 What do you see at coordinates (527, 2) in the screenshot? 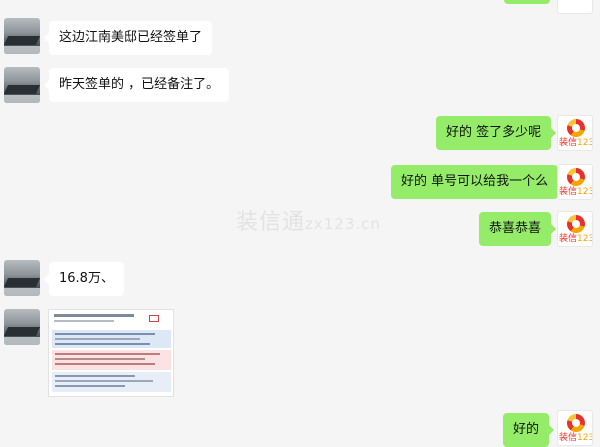
I see `message-bubble-sent-partial` at bounding box center [527, 2].